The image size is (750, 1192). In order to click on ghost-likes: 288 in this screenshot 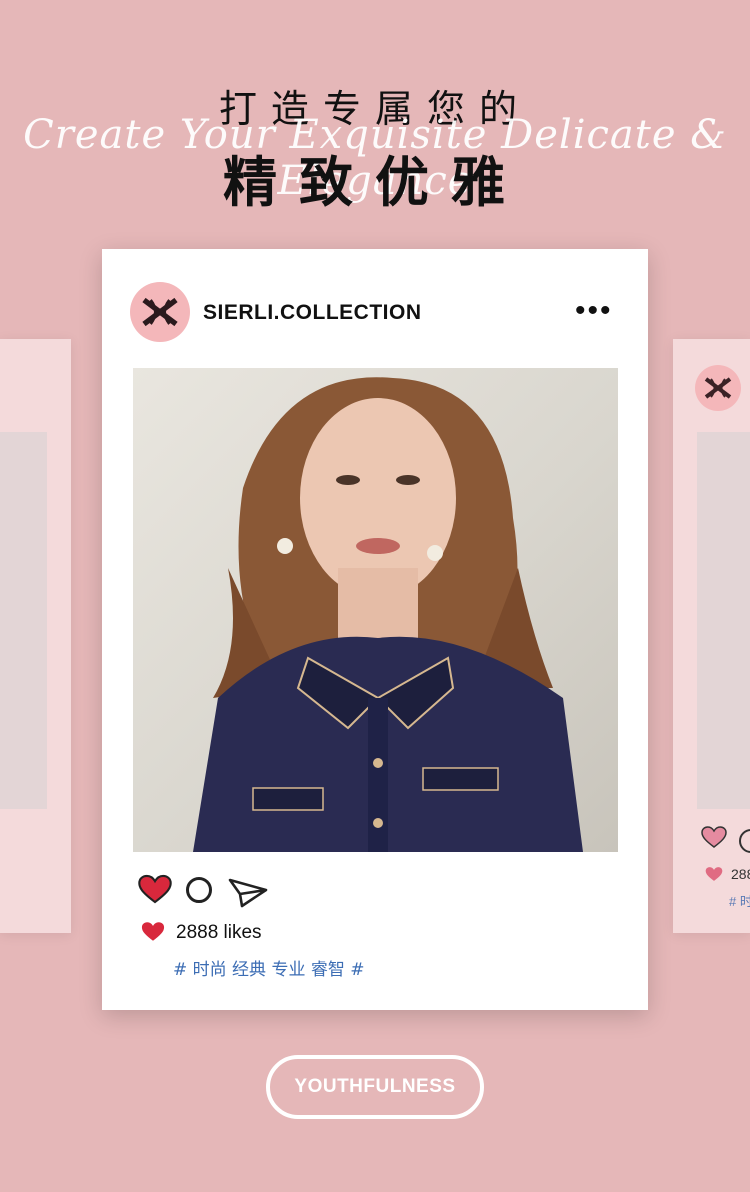, I will do `click(740, 874)`.